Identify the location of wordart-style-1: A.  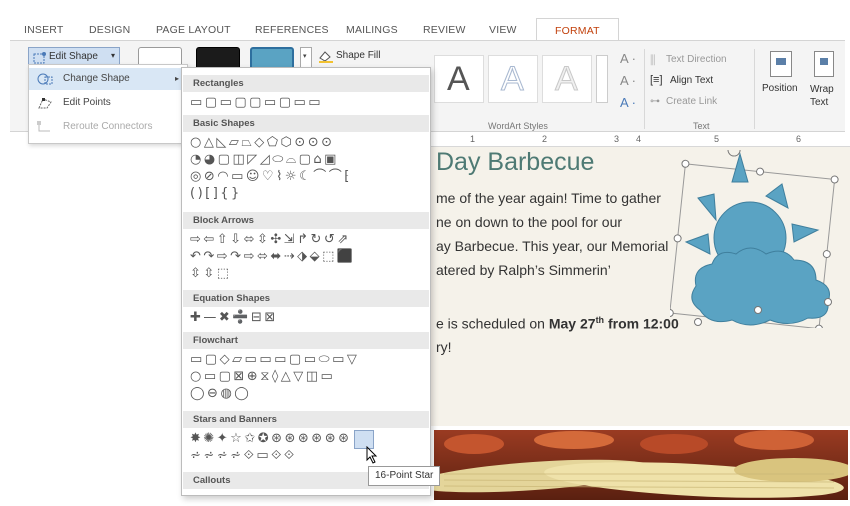
(459, 79).